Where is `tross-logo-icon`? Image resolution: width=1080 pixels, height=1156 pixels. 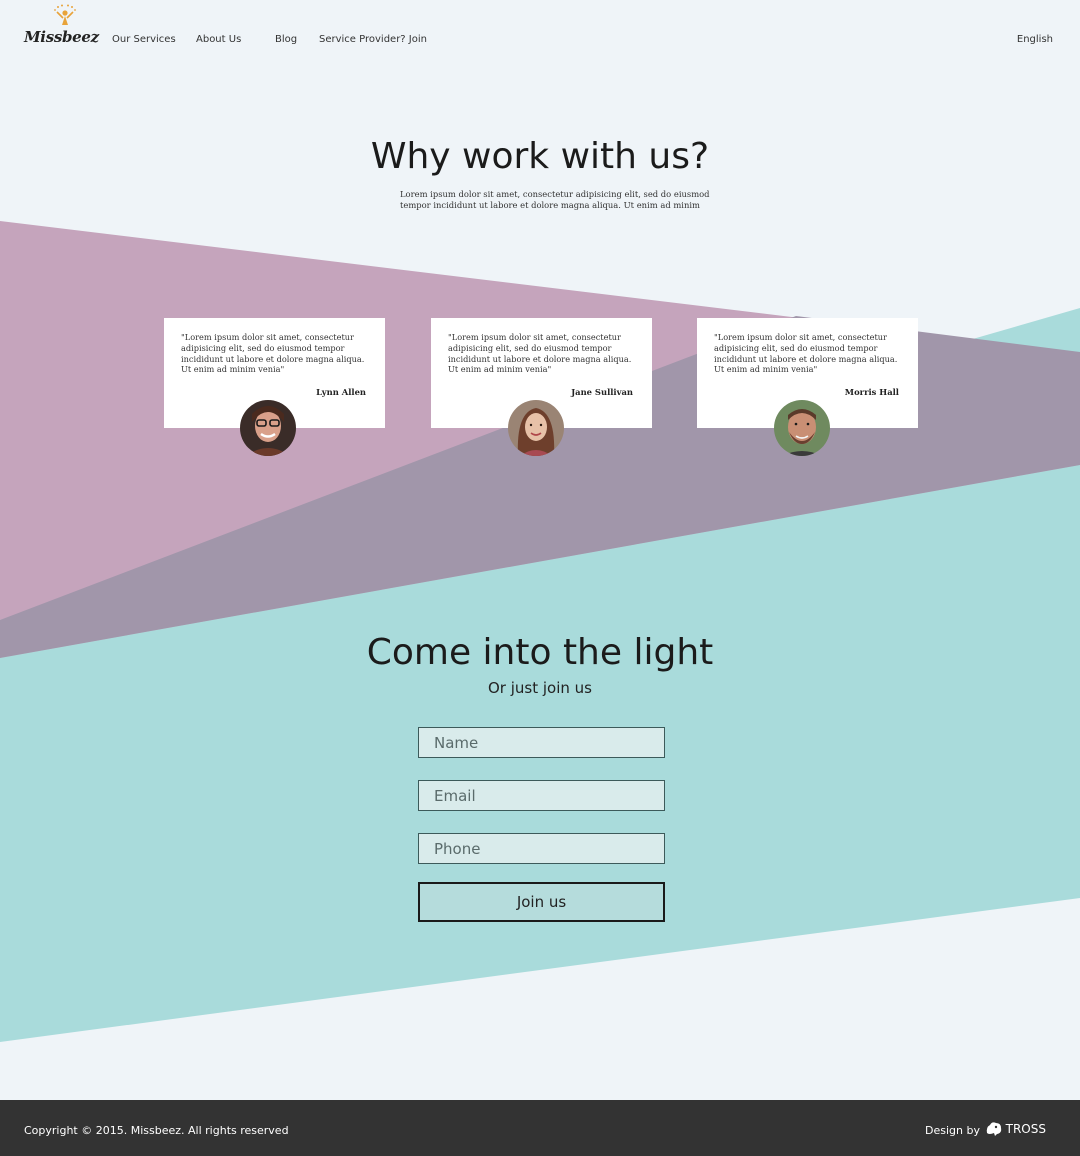 tross-logo-icon is located at coordinates (993, 1129).